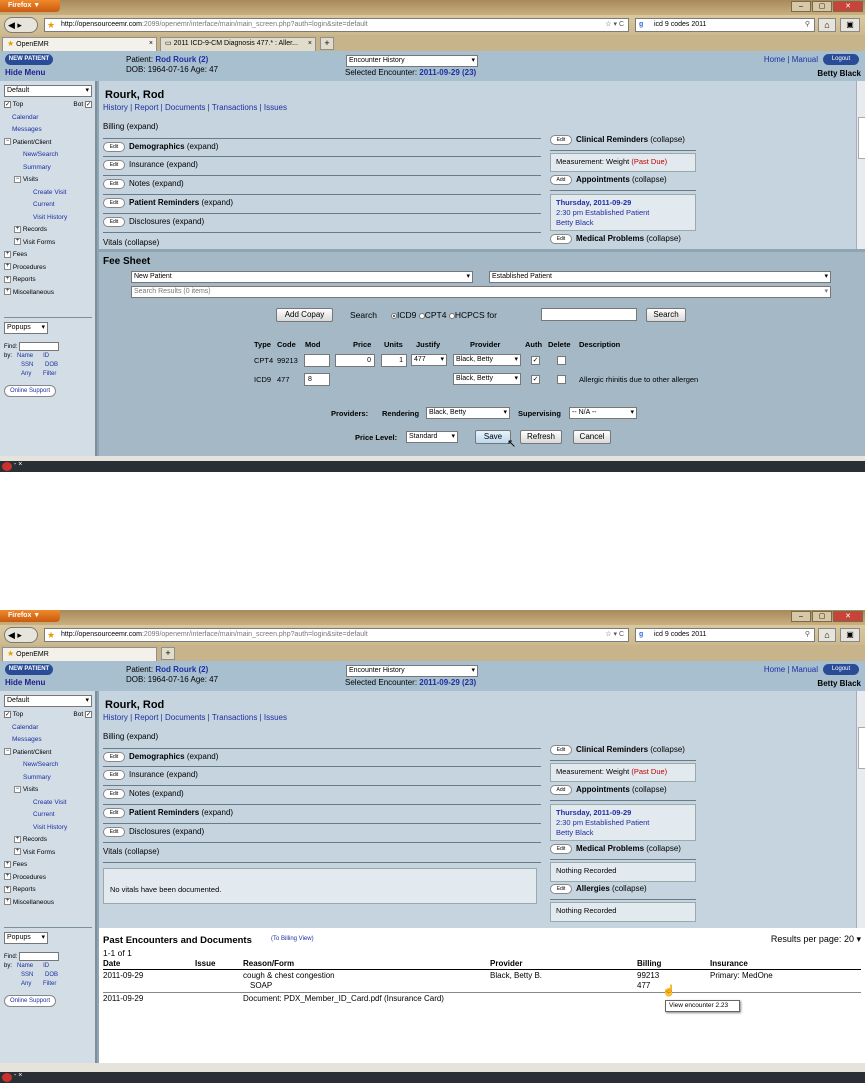  Describe the element at coordinates (322, 757) in the screenshot. I see `demographics-section: Edit Demographics (expand)` at that location.